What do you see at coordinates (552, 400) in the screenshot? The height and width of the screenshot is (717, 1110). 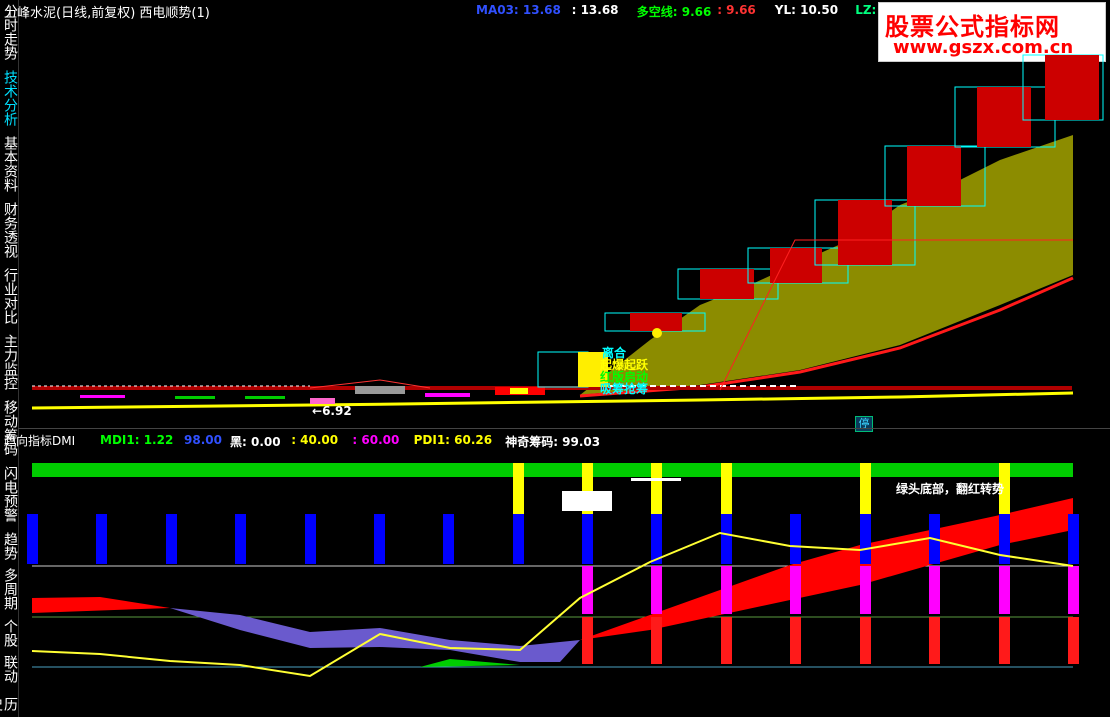 I see `yellow-support-line` at bounding box center [552, 400].